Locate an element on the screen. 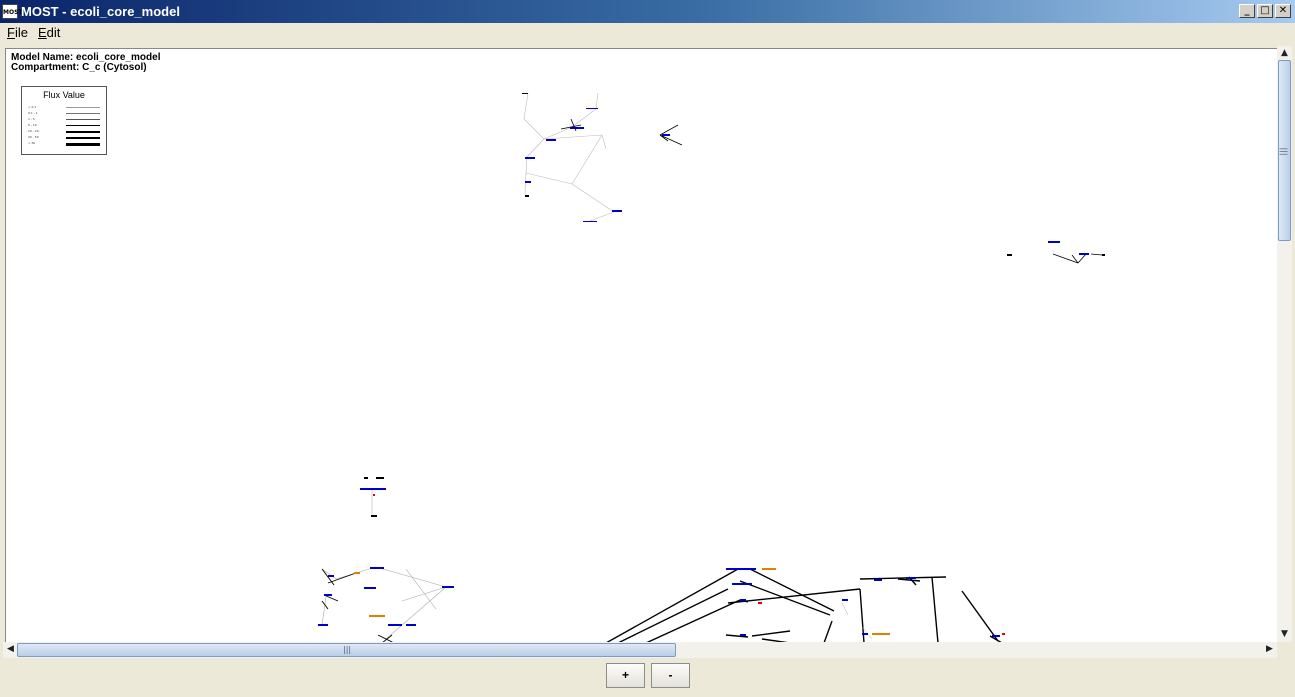 The width and height of the screenshot is (1295, 697). horizontal-scrollbar: ◀ ||| ▶ is located at coordinates (640, 650).